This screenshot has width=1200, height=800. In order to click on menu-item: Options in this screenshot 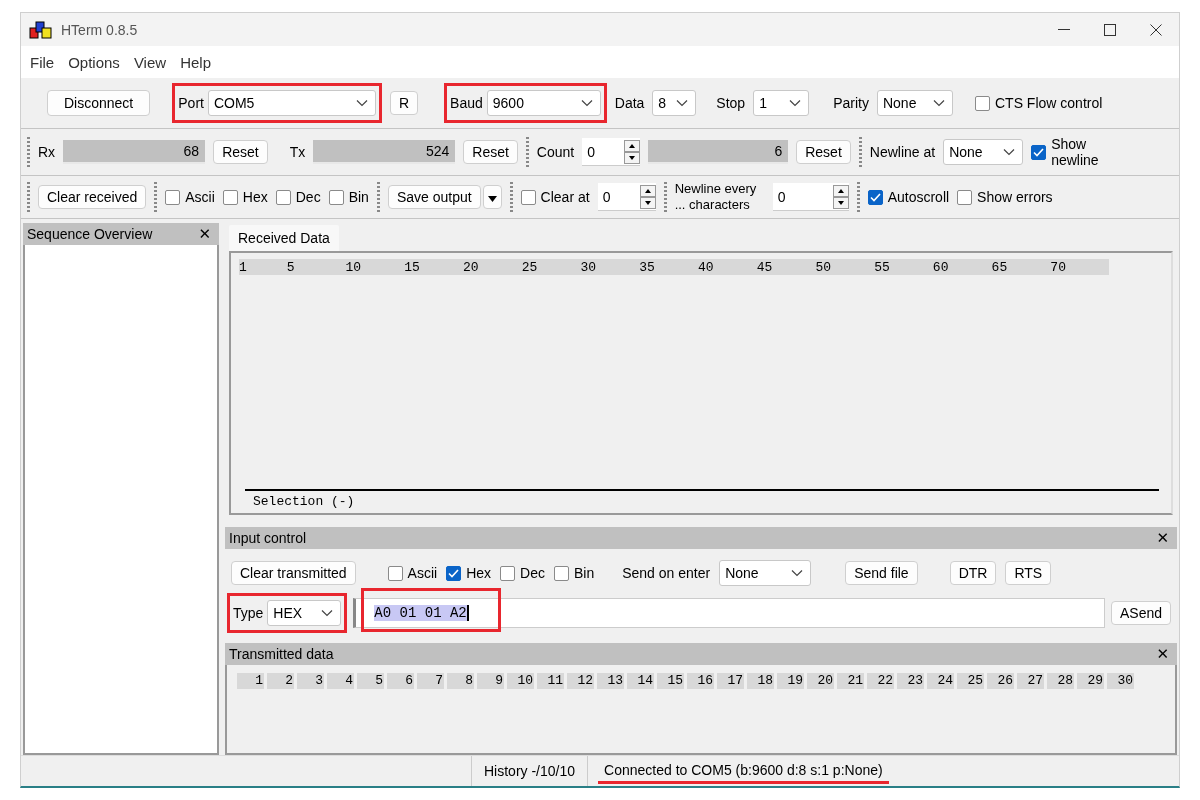, I will do `click(94, 62)`.